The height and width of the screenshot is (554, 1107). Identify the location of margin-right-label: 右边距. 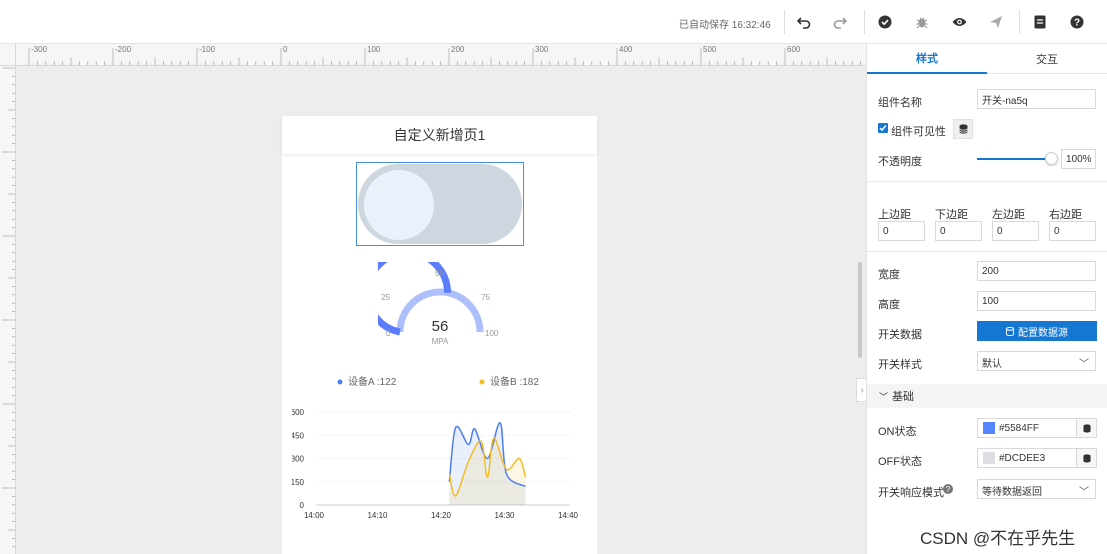
(1065, 215).